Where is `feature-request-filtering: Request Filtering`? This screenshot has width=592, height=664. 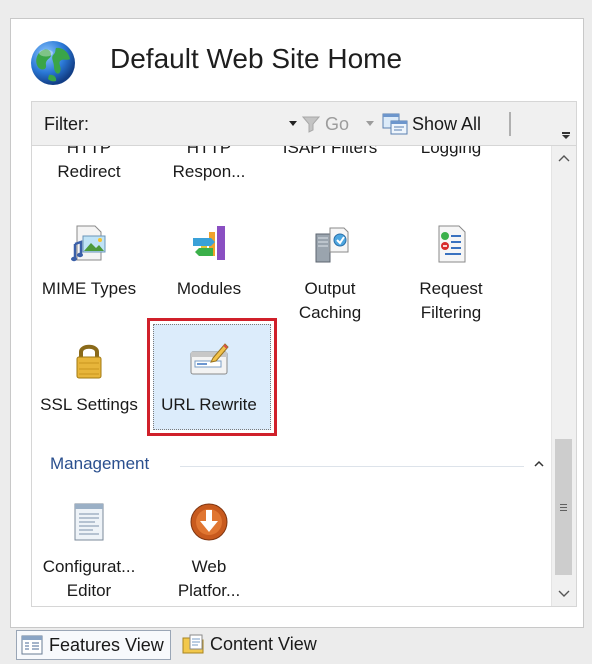 feature-request-filtering: Request Filtering is located at coordinates (451, 274).